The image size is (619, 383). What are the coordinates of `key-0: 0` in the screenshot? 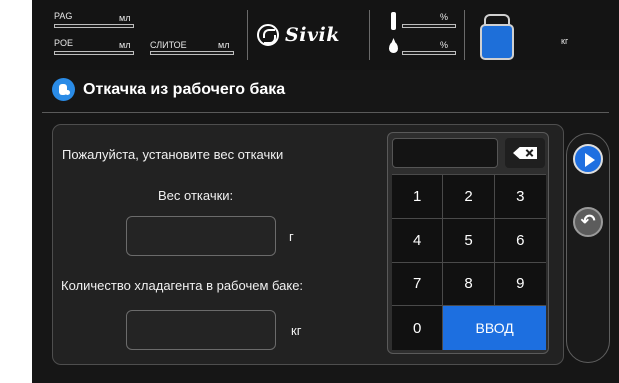 It's located at (418, 328).